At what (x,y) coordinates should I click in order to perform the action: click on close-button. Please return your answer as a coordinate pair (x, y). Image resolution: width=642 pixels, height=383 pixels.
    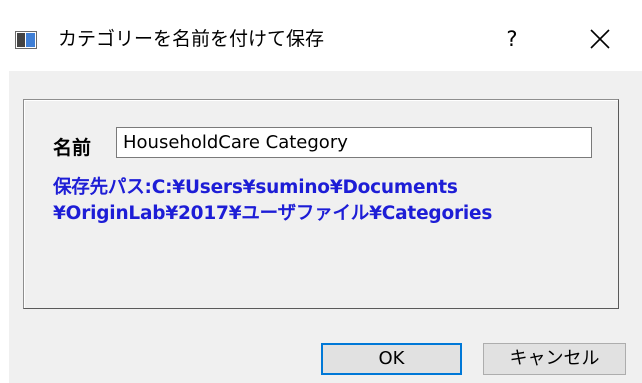
    Looking at the image, I should click on (600, 39).